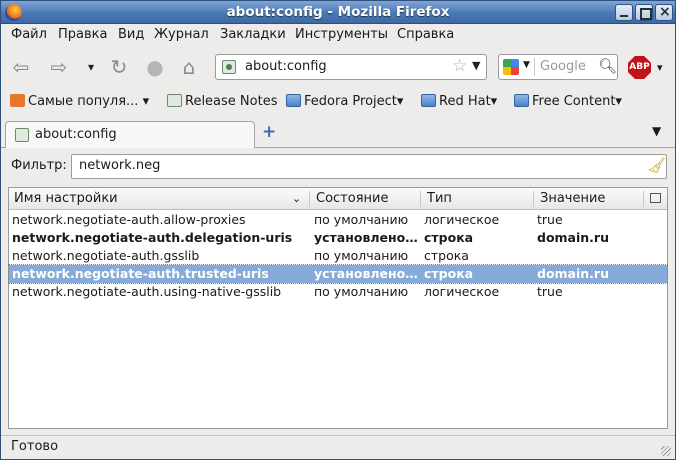 The height and width of the screenshot is (460, 676). I want to click on search-bar: ▼ Google 🔍︎, so click(558, 67).